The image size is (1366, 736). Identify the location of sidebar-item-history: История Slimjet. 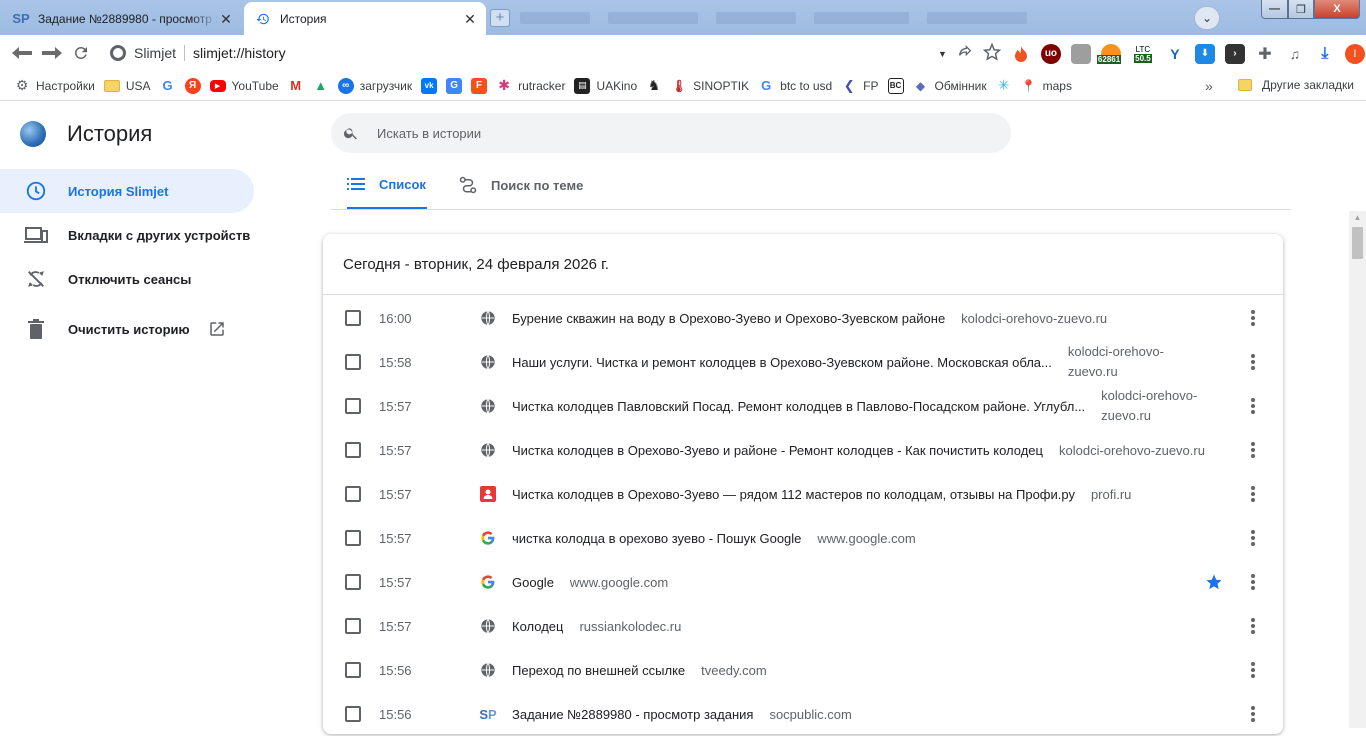
(127, 191).